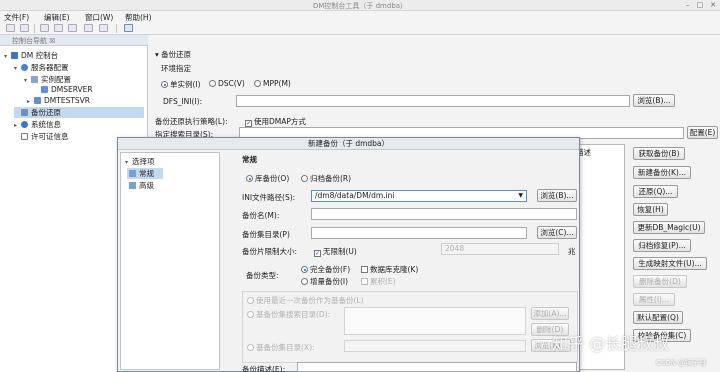 This screenshot has height=372, width=720. I want to click on tree-node-system-info: ▸ 系统信息, so click(37, 124).